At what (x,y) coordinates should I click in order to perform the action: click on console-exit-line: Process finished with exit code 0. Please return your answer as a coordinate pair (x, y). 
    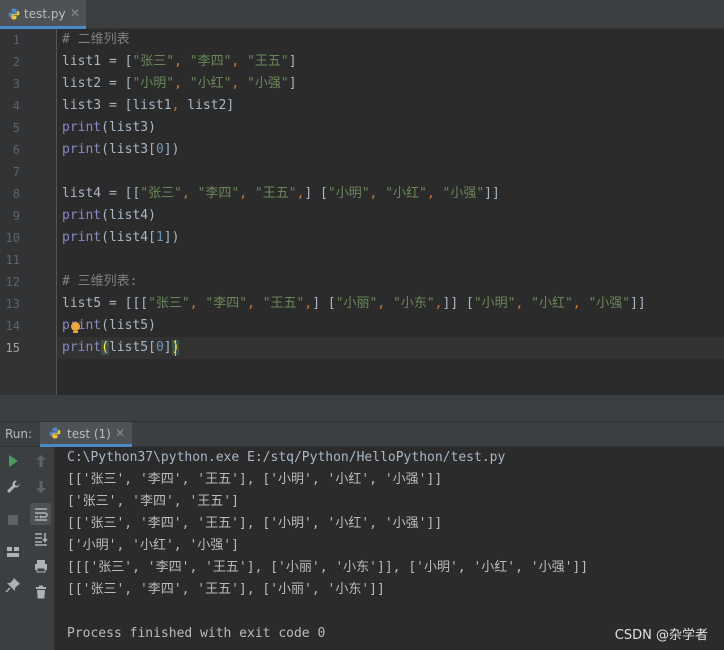
    Looking at the image, I should click on (196, 633).